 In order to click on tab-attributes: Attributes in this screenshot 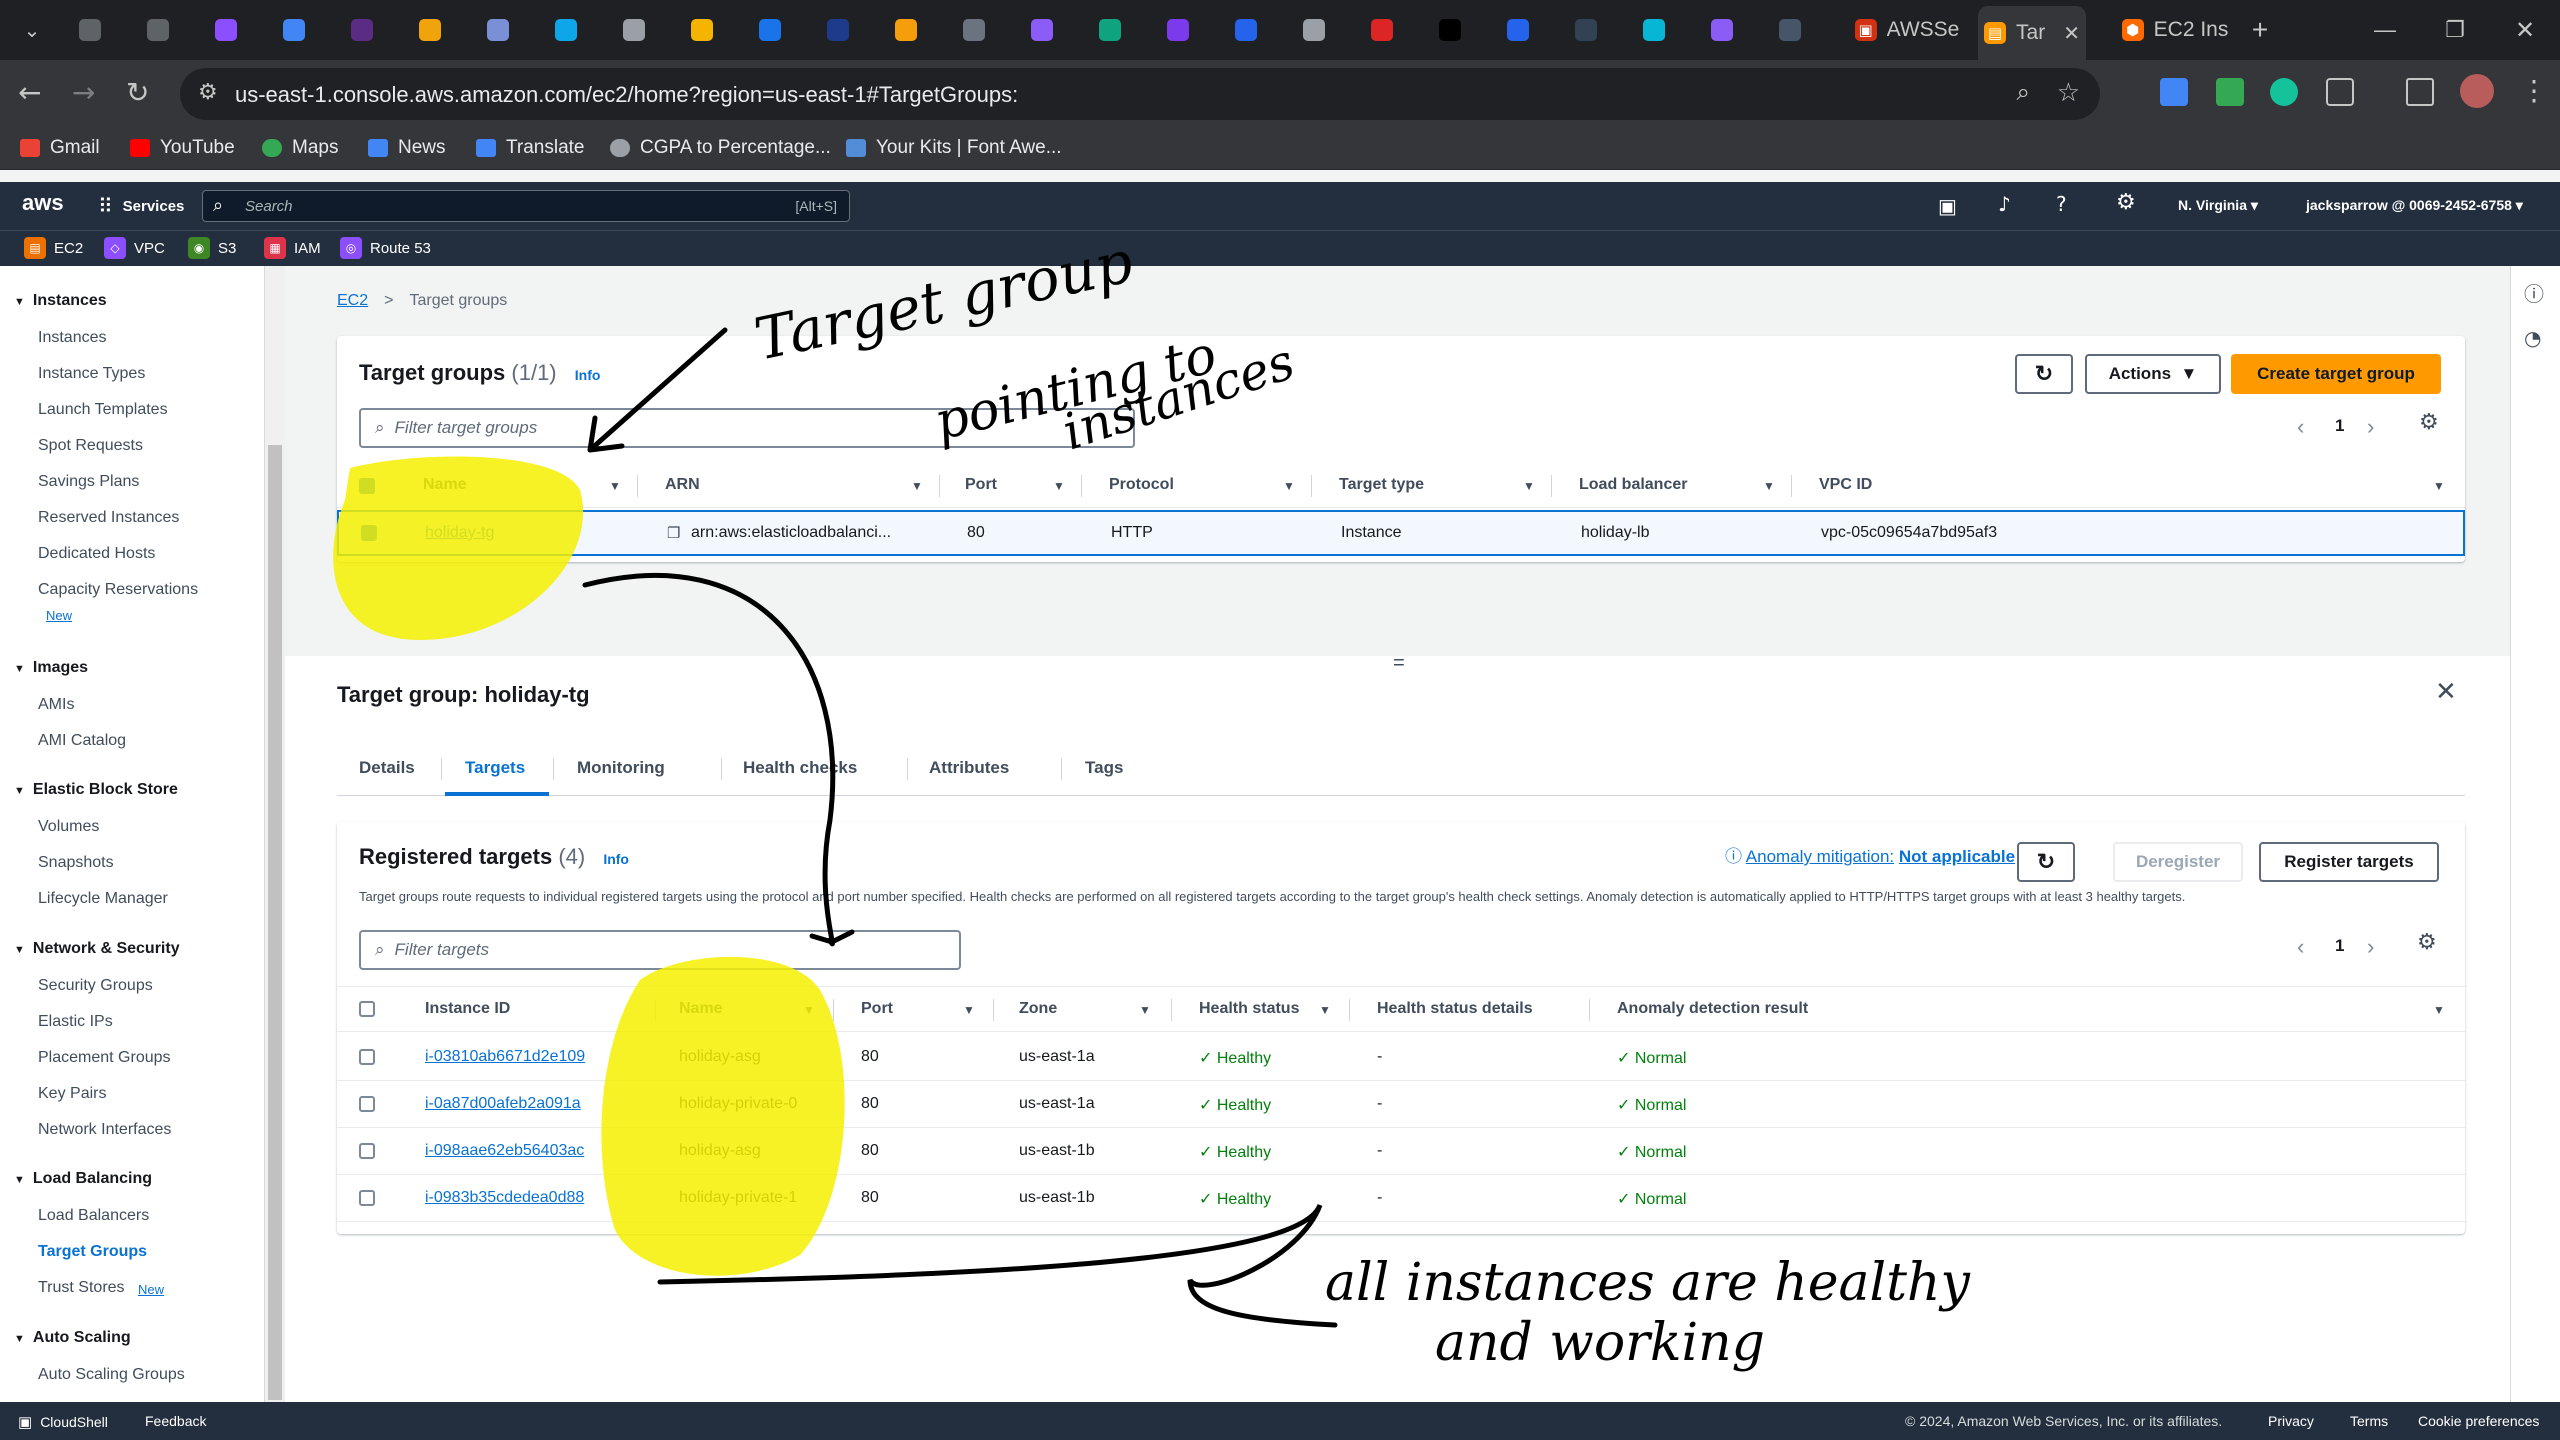, I will do `click(969, 768)`.